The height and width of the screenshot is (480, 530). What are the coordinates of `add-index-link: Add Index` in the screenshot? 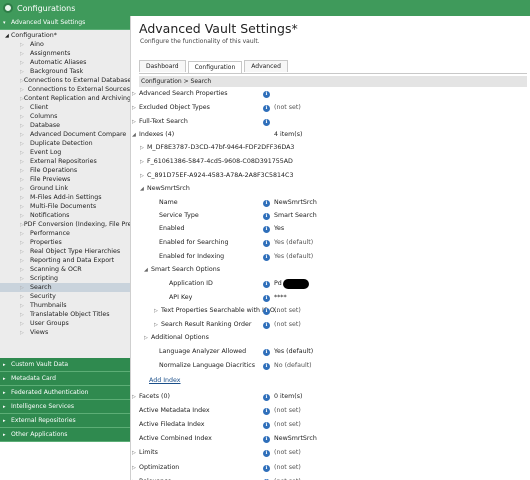 It's located at (165, 380).